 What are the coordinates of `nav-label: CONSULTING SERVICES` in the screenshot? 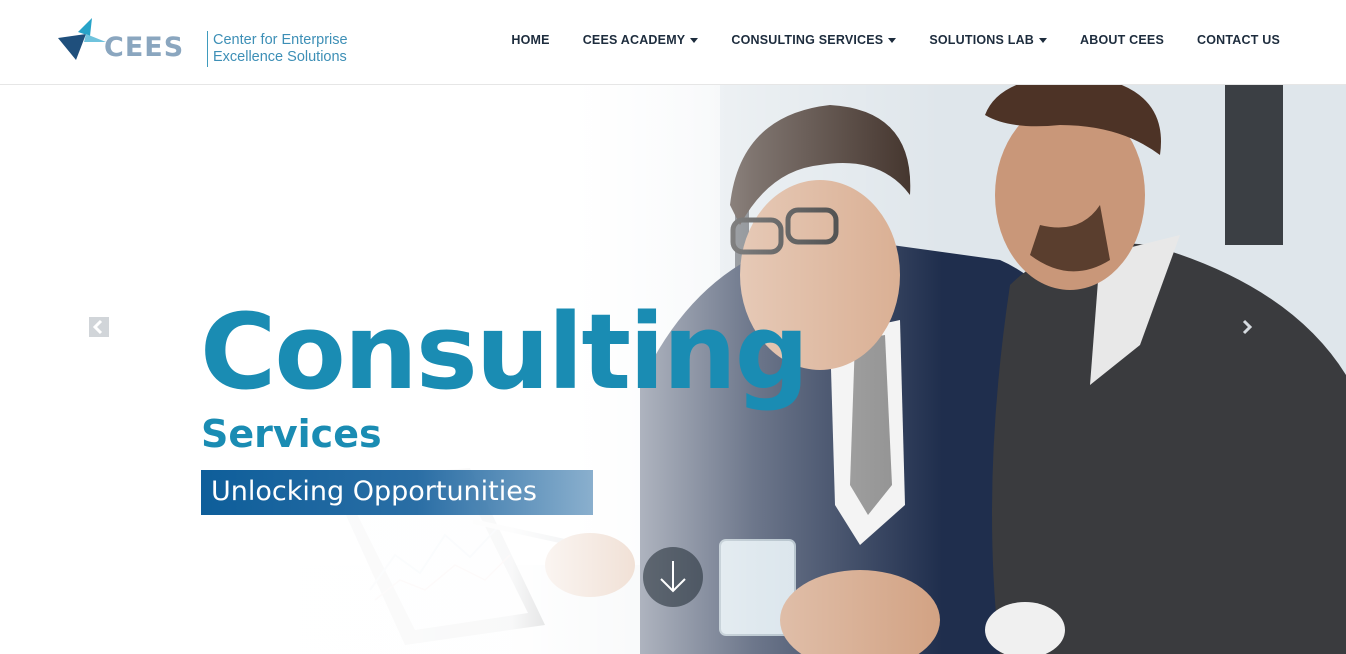 It's located at (807, 40).